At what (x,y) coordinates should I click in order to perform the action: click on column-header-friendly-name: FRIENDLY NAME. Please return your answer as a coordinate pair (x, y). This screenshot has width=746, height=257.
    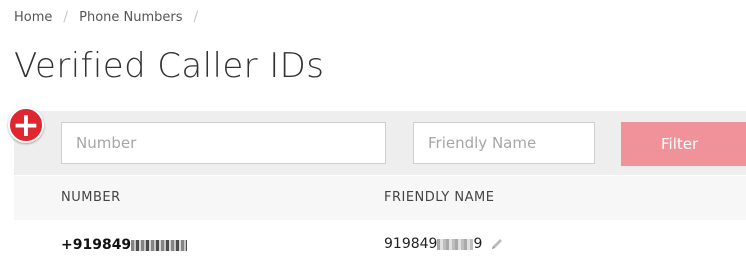
    Looking at the image, I should click on (439, 197).